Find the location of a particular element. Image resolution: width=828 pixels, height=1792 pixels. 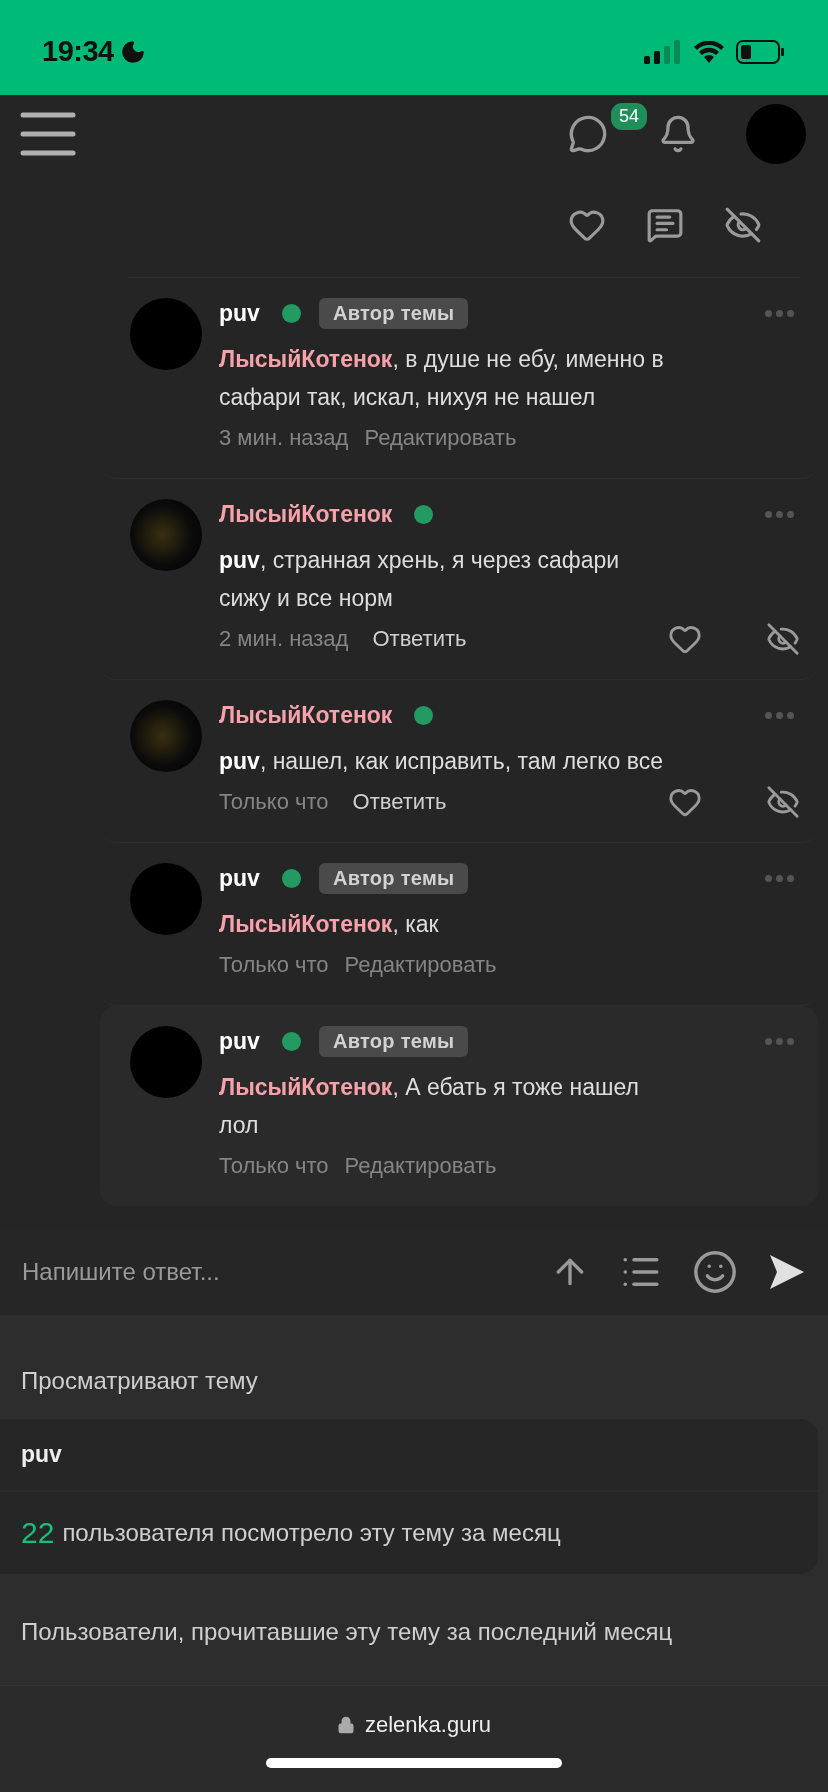

viewers-count: 22 is located at coordinates (38, 1533).